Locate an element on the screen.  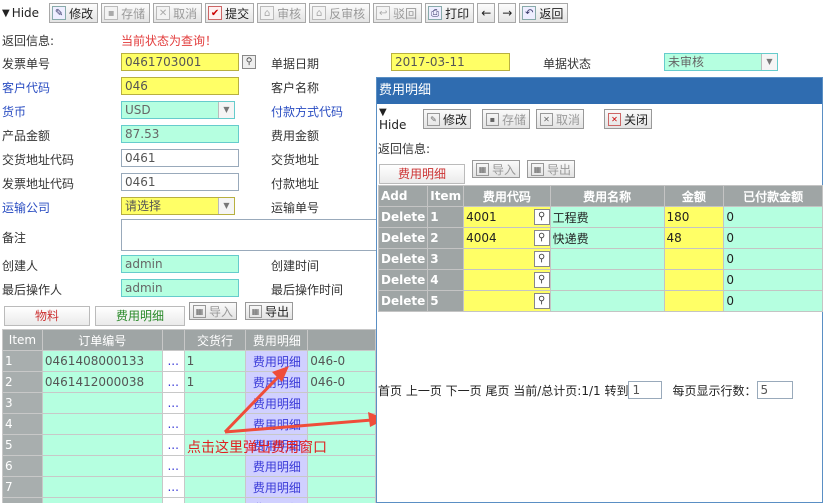
modify-button: ✎ 修改 is located at coordinates (74, 13).